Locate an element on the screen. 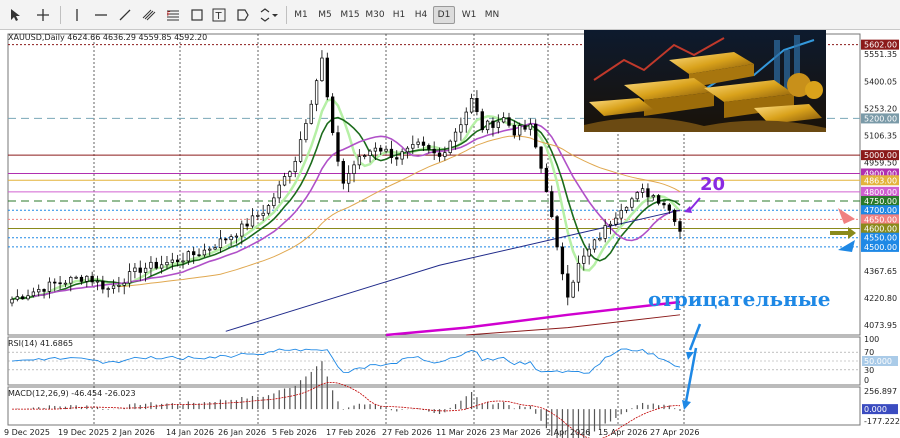  rsi-axis-label: 0 is located at coordinates (866, 380).